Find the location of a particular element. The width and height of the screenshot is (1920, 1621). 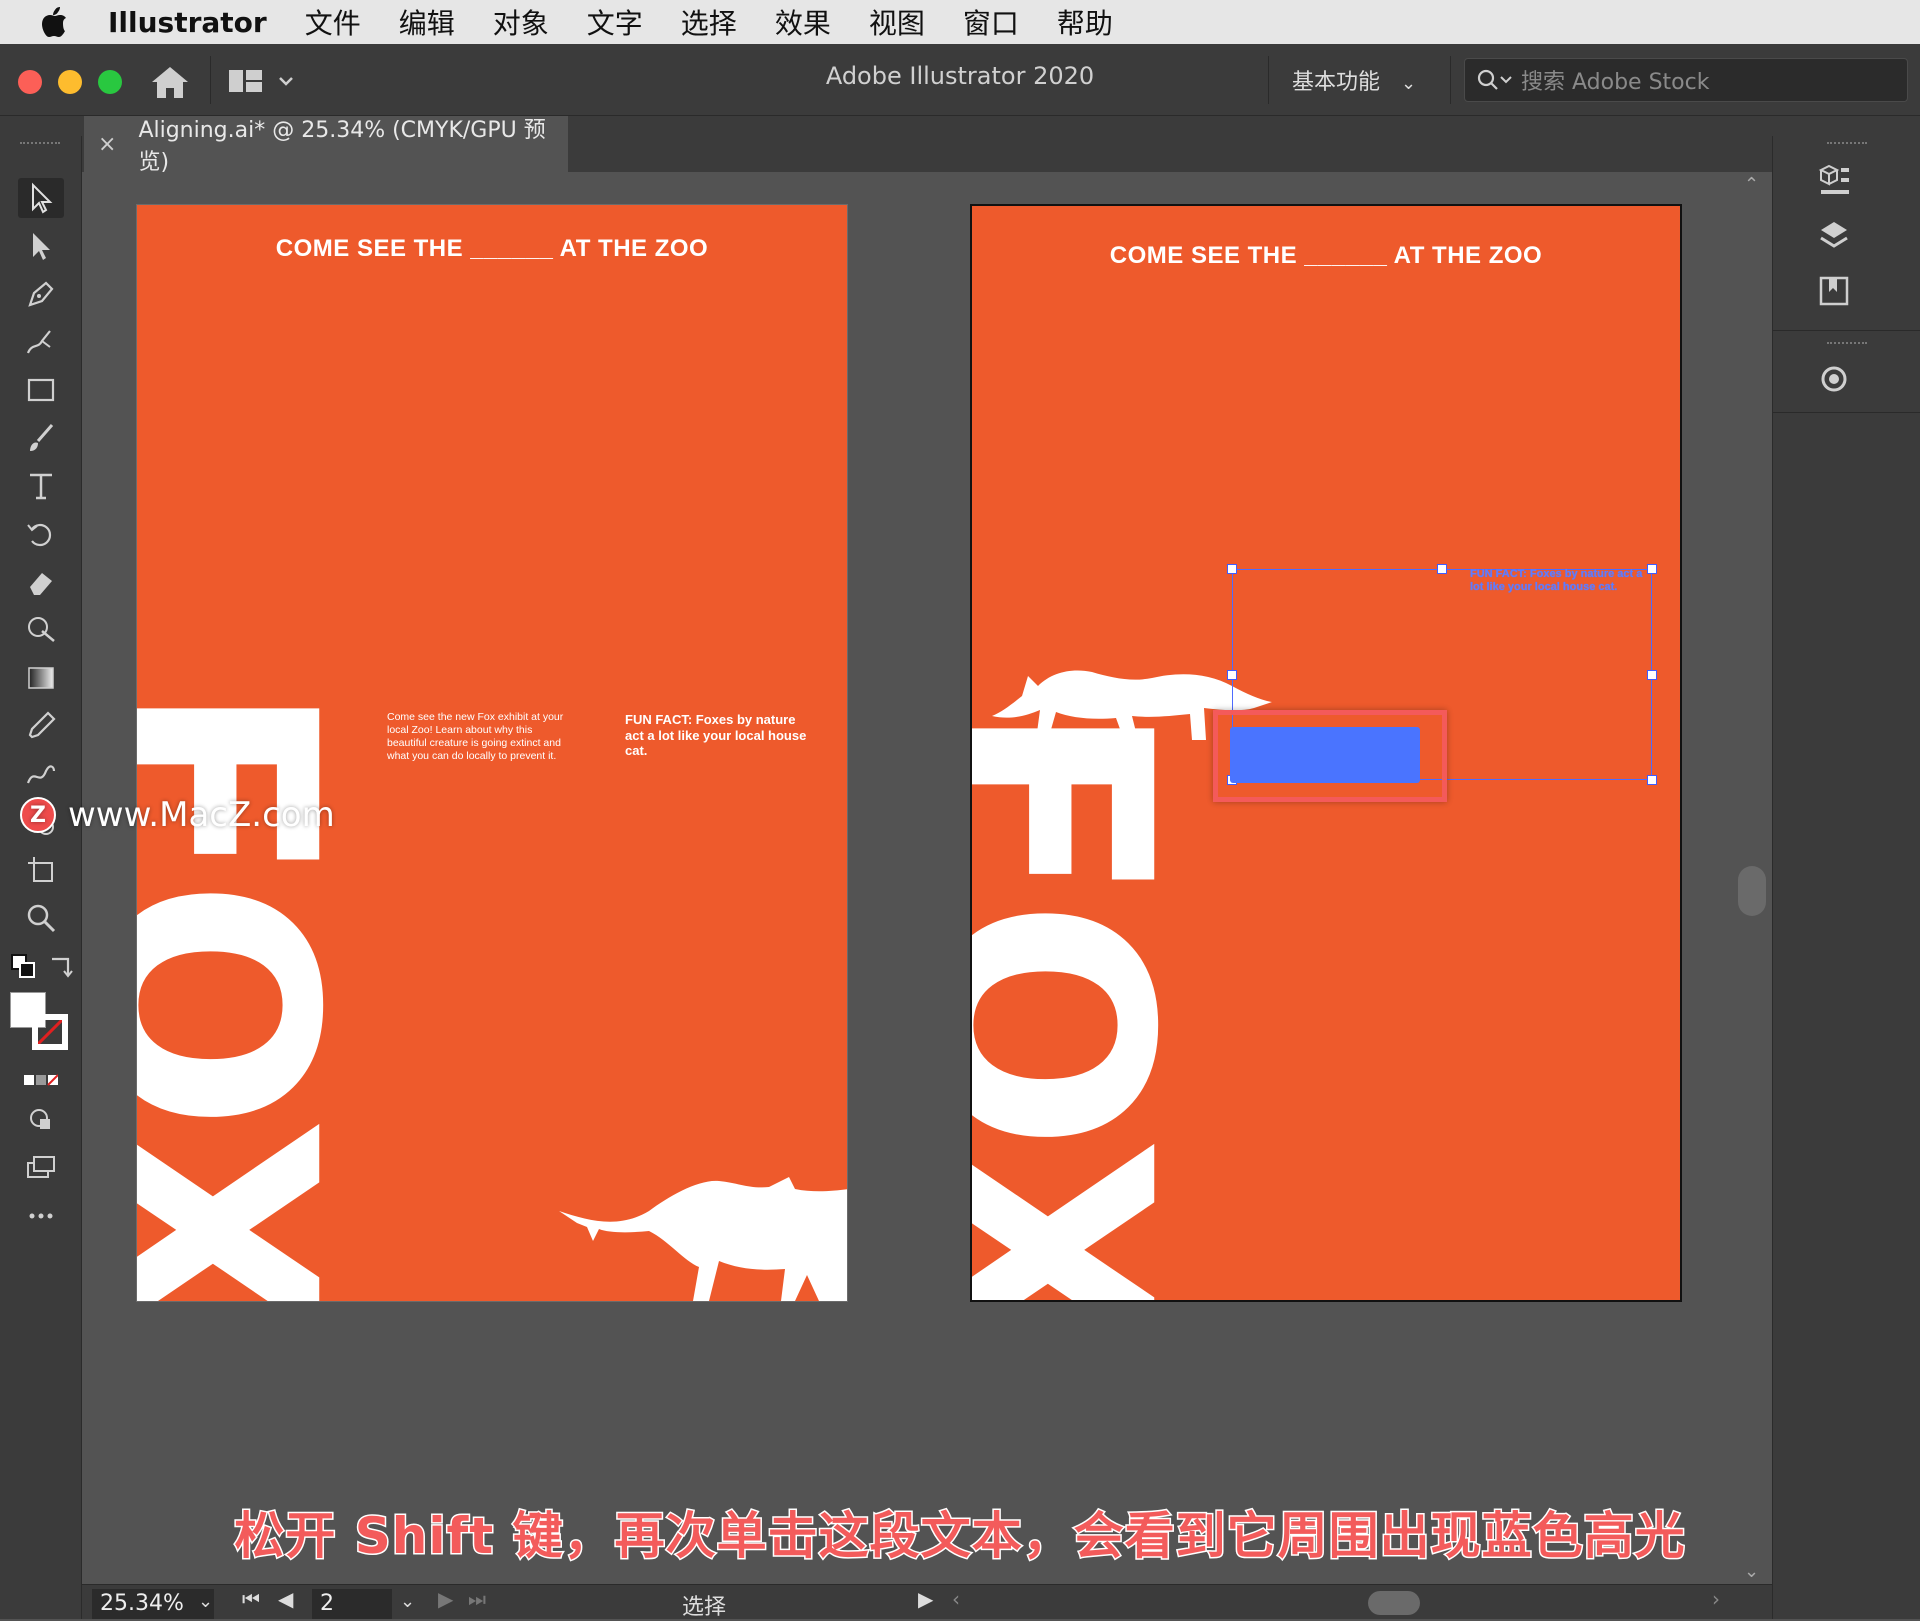

horizontal-scroll-thumb is located at coordinates (1394, 1603).